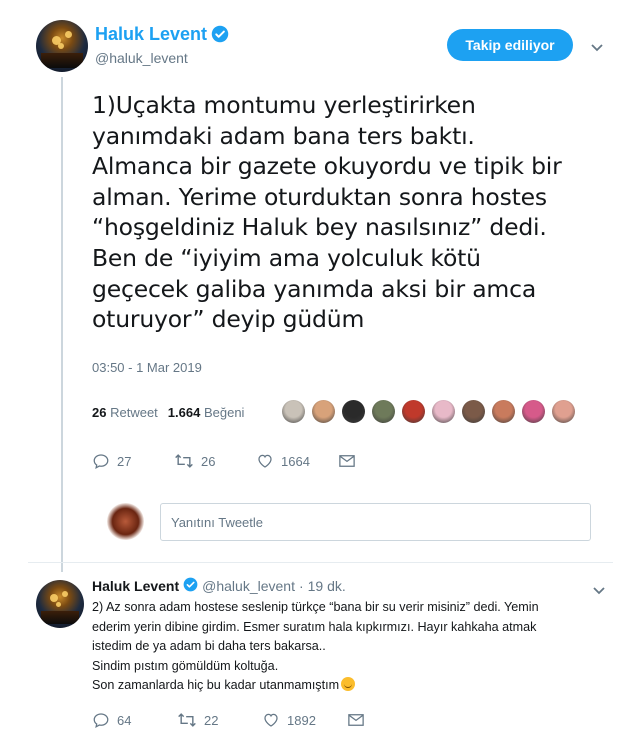 The image size is (640, 732). Describe the element at coordinates (124, 720) in the screenshot. I see `reply-count: 64` at that location.